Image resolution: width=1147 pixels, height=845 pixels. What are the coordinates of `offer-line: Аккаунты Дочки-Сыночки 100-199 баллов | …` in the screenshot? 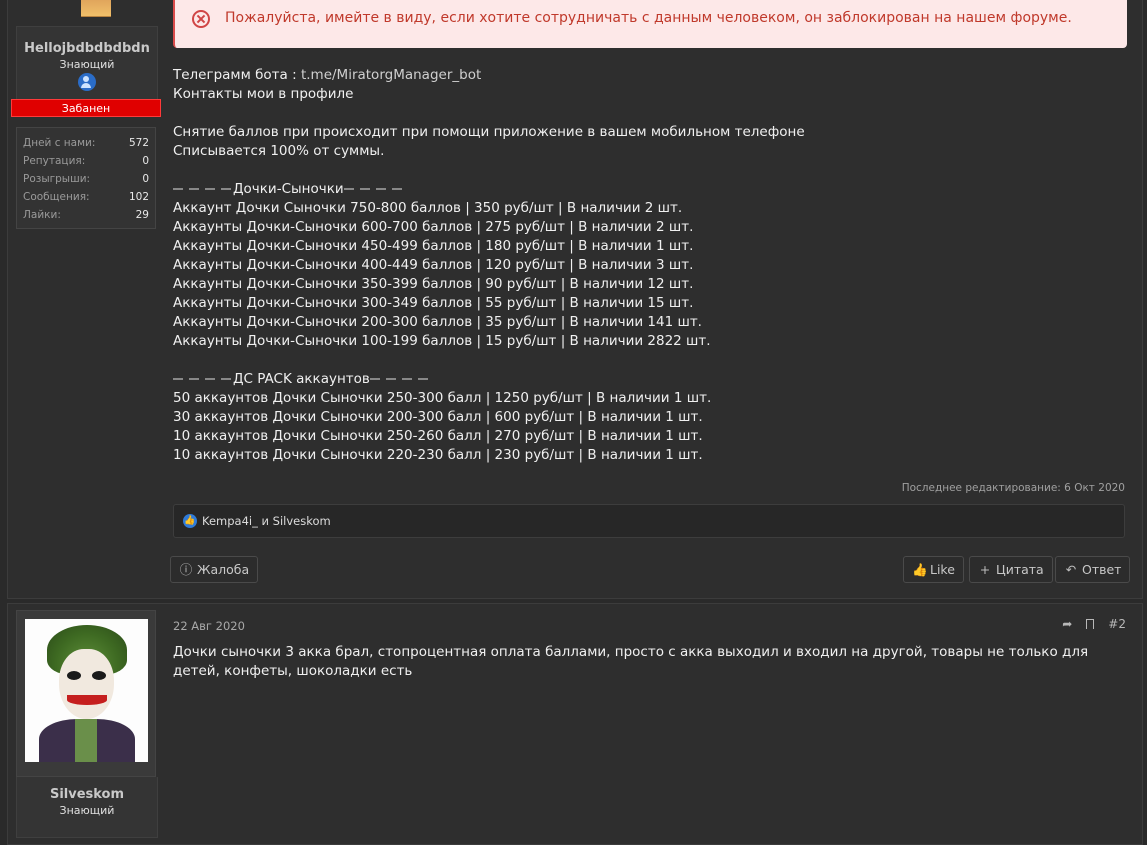 It's located at (442, 341).